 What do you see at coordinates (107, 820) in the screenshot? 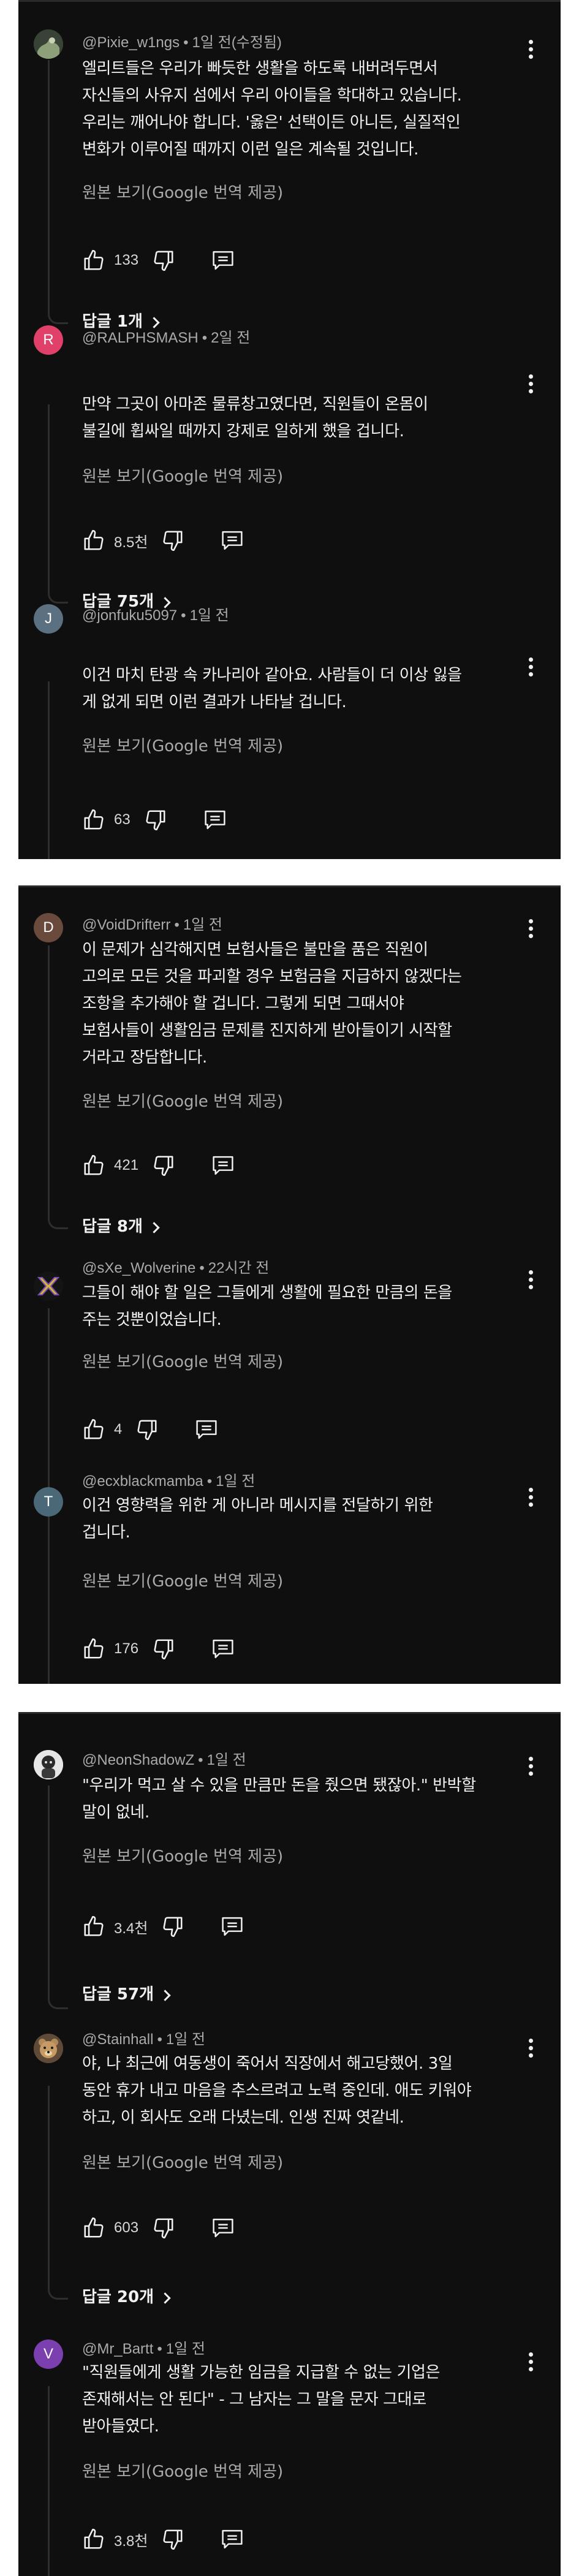
I see `like-button: 63` at bounding box center [107, 820].